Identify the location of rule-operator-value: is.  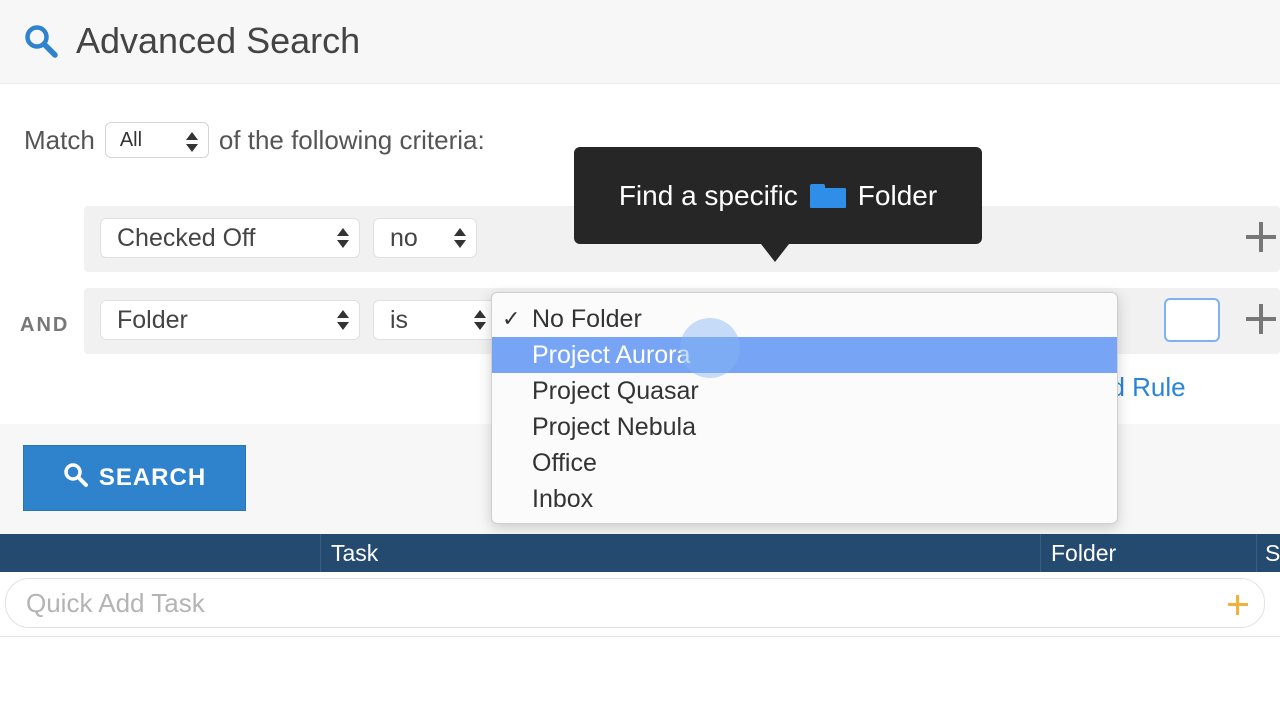
(399, 320).